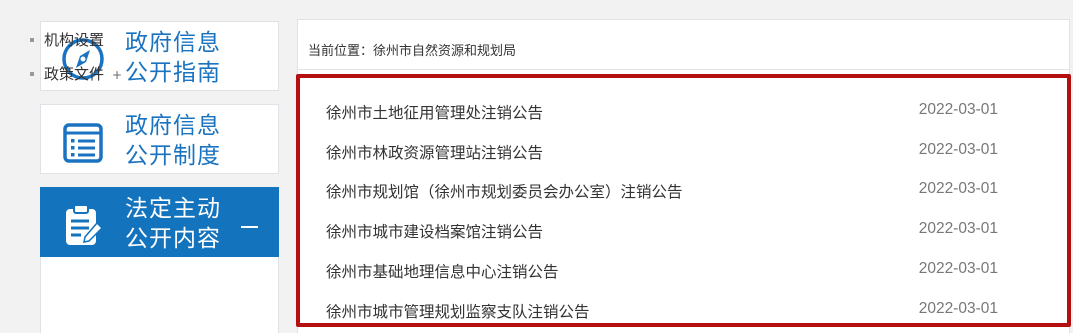 The height and width of the screenshot is (333, 1073). I want to click on breadcrumb: 当前位置：徐州市自然资源和规划局, so click(412, 51).